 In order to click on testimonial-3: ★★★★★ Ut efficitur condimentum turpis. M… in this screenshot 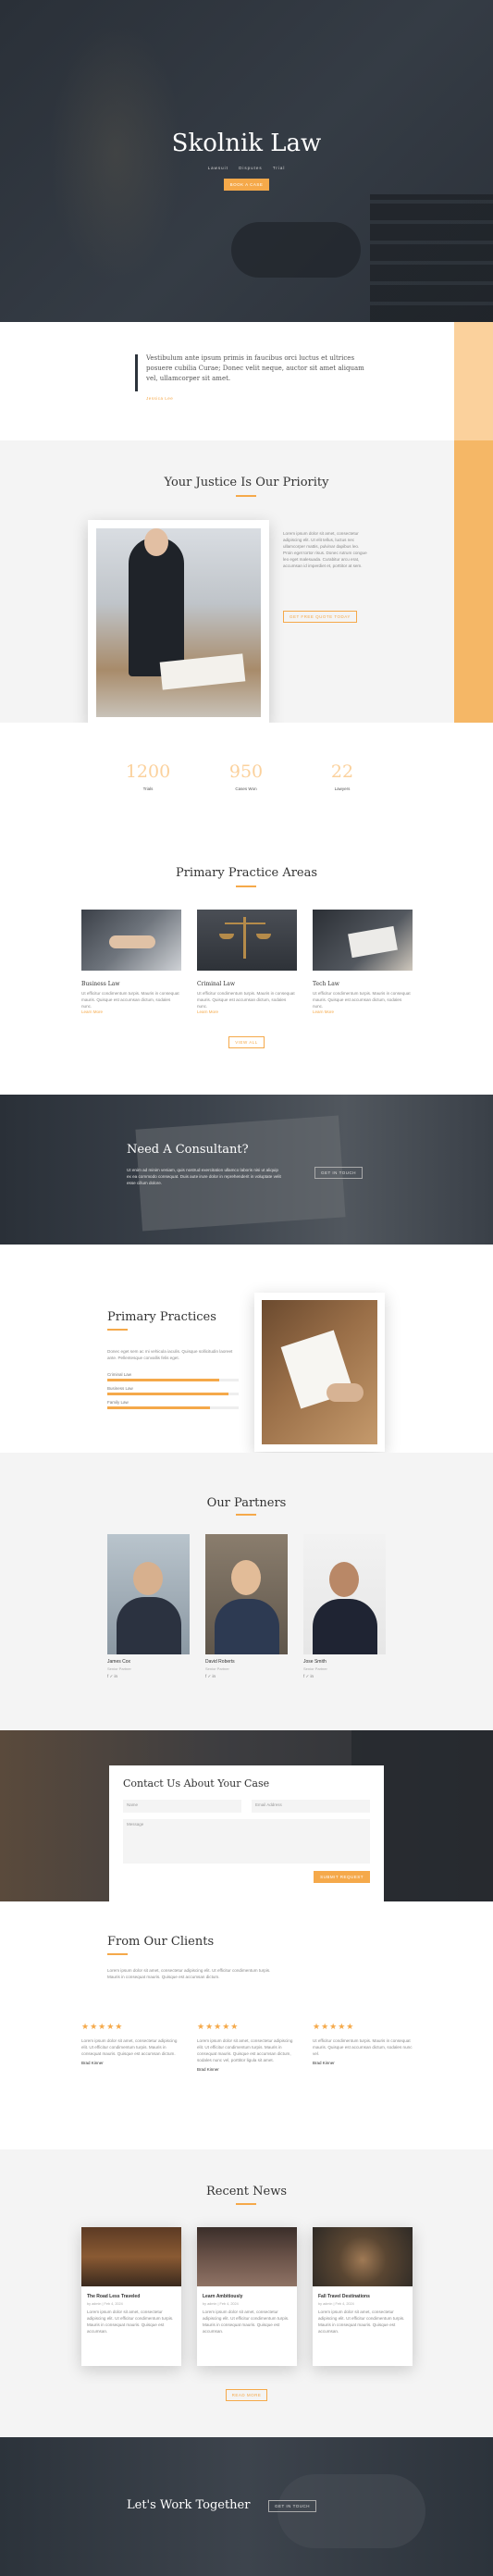, I will do `click(363, 2044)`.